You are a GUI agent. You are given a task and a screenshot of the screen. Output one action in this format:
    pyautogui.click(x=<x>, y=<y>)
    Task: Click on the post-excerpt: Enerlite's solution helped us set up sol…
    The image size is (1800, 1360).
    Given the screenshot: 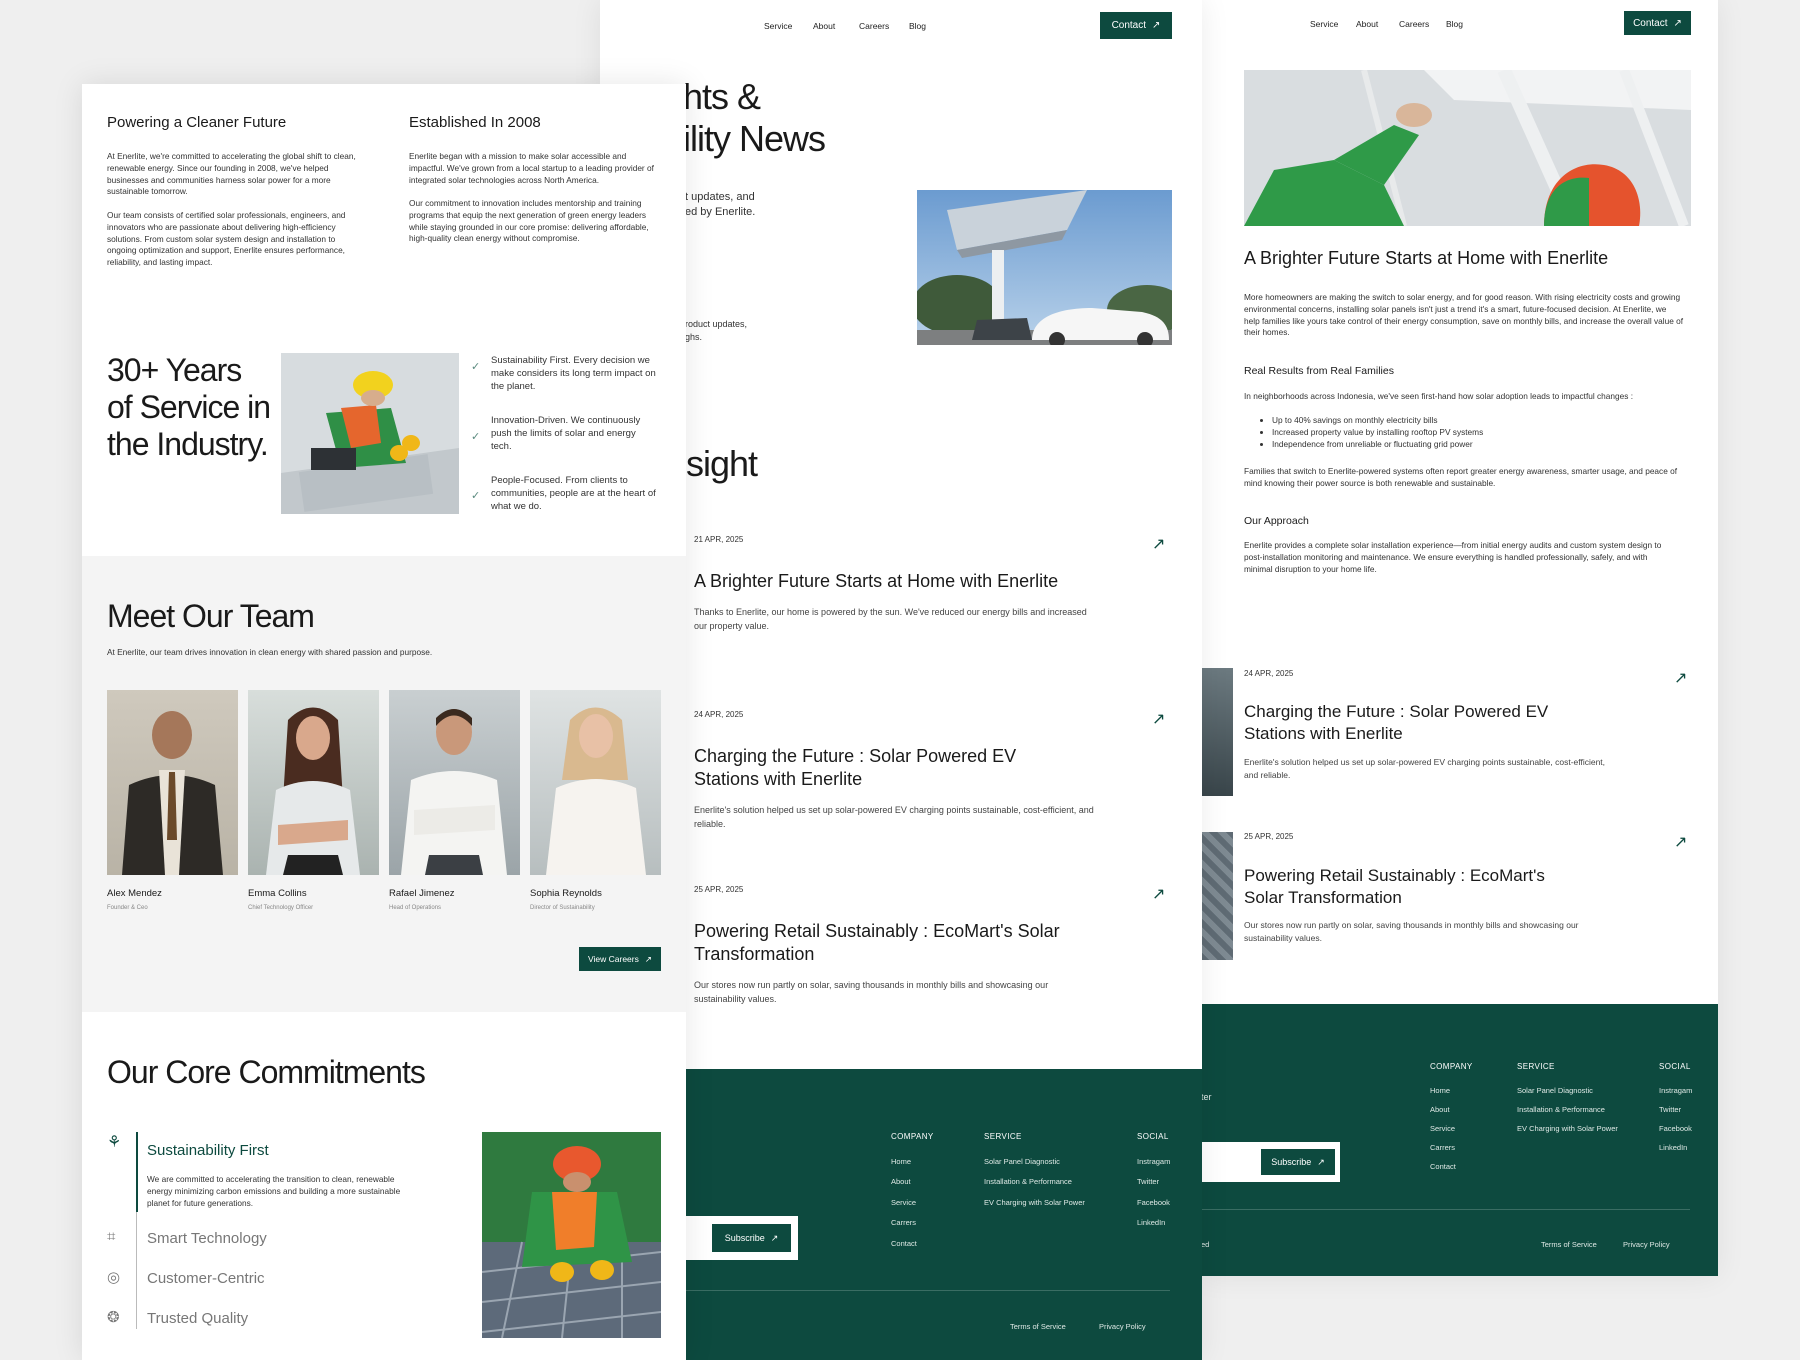 What is the action you would take?
    pyautogui.click(x=894, y=817)
    